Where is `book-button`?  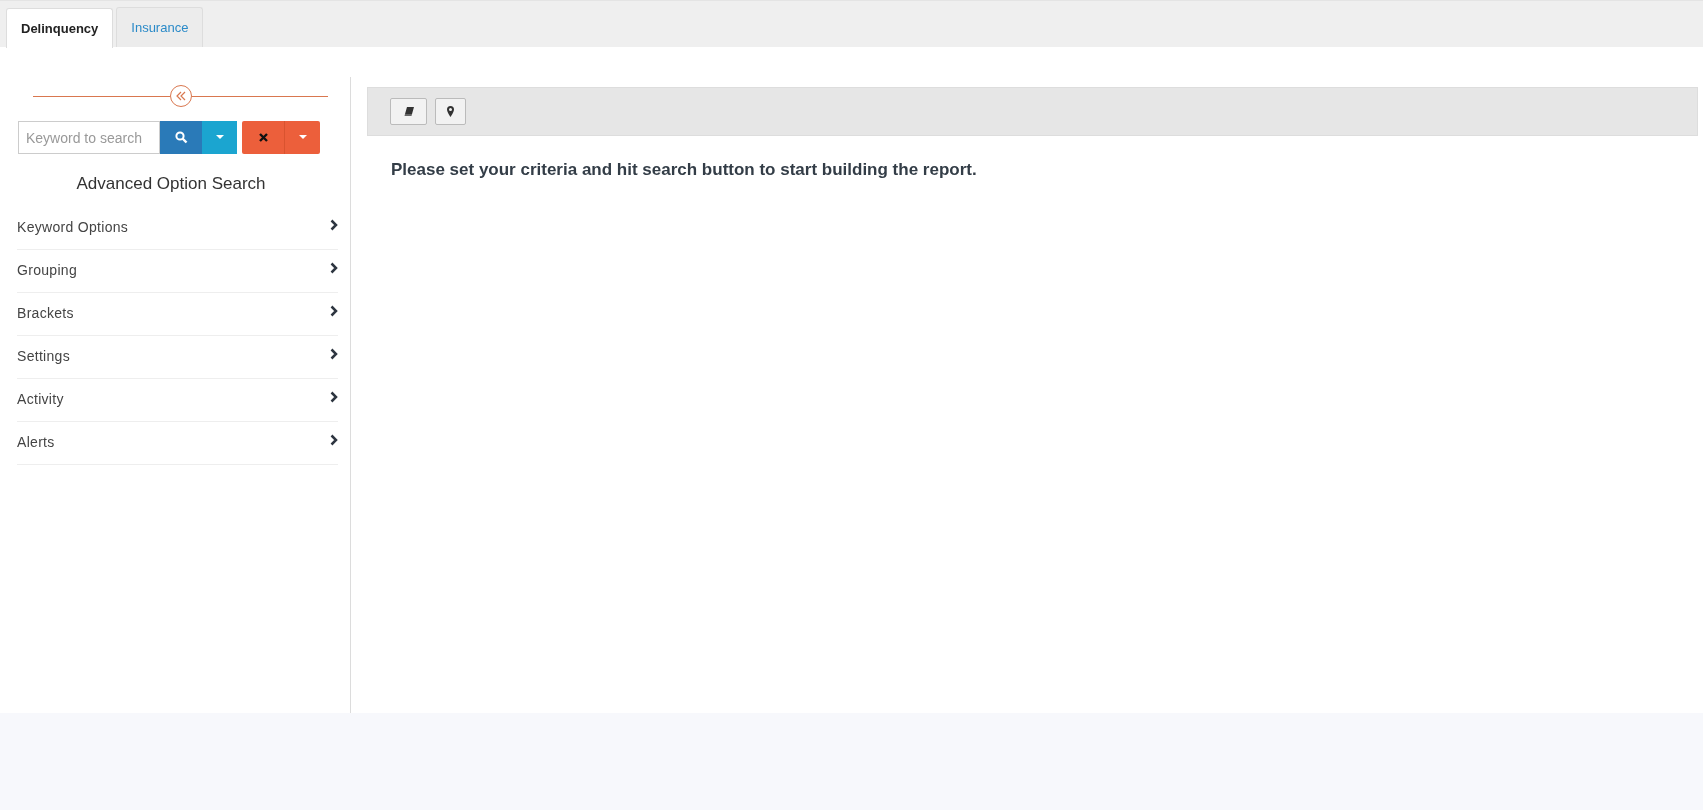 book-button is located at coordinates (408, 111).